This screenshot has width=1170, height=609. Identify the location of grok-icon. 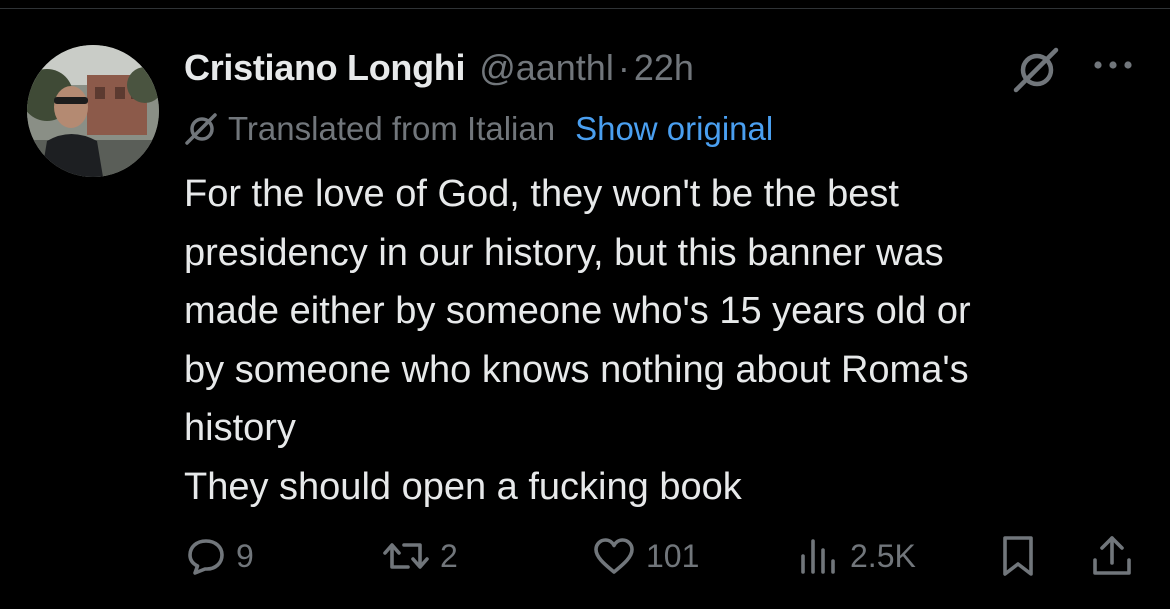
(1036, 70).